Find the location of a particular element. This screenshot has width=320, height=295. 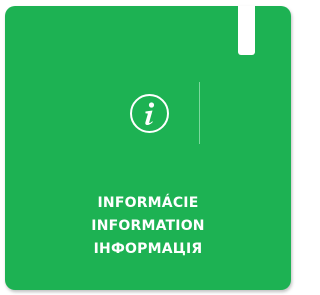

divider-line is located at coordinates (199, 113).